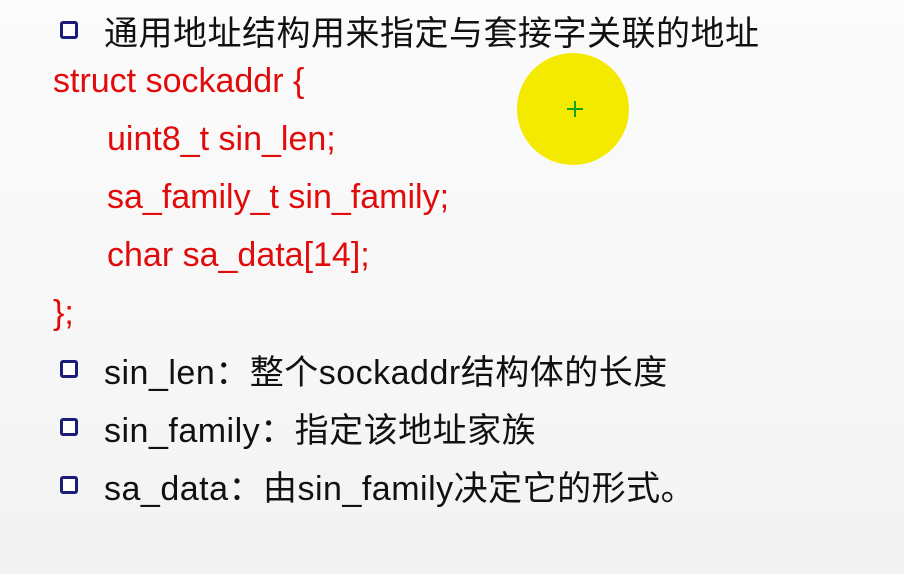 The width and height of the screenshot is (904, 574). Describe the element at coordinates (63, 313) in the screenshot. I see `code-close-line: };` at that location.